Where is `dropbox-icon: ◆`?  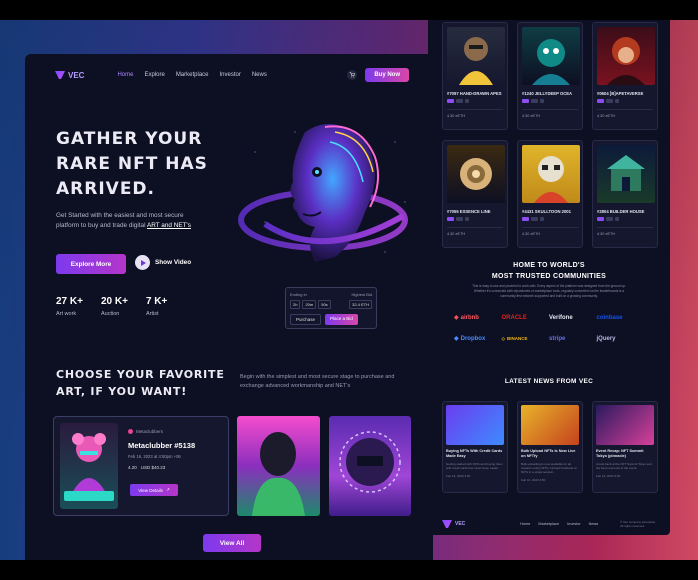 dropbox-icon: ◆ is located at coordinates (456, 339).